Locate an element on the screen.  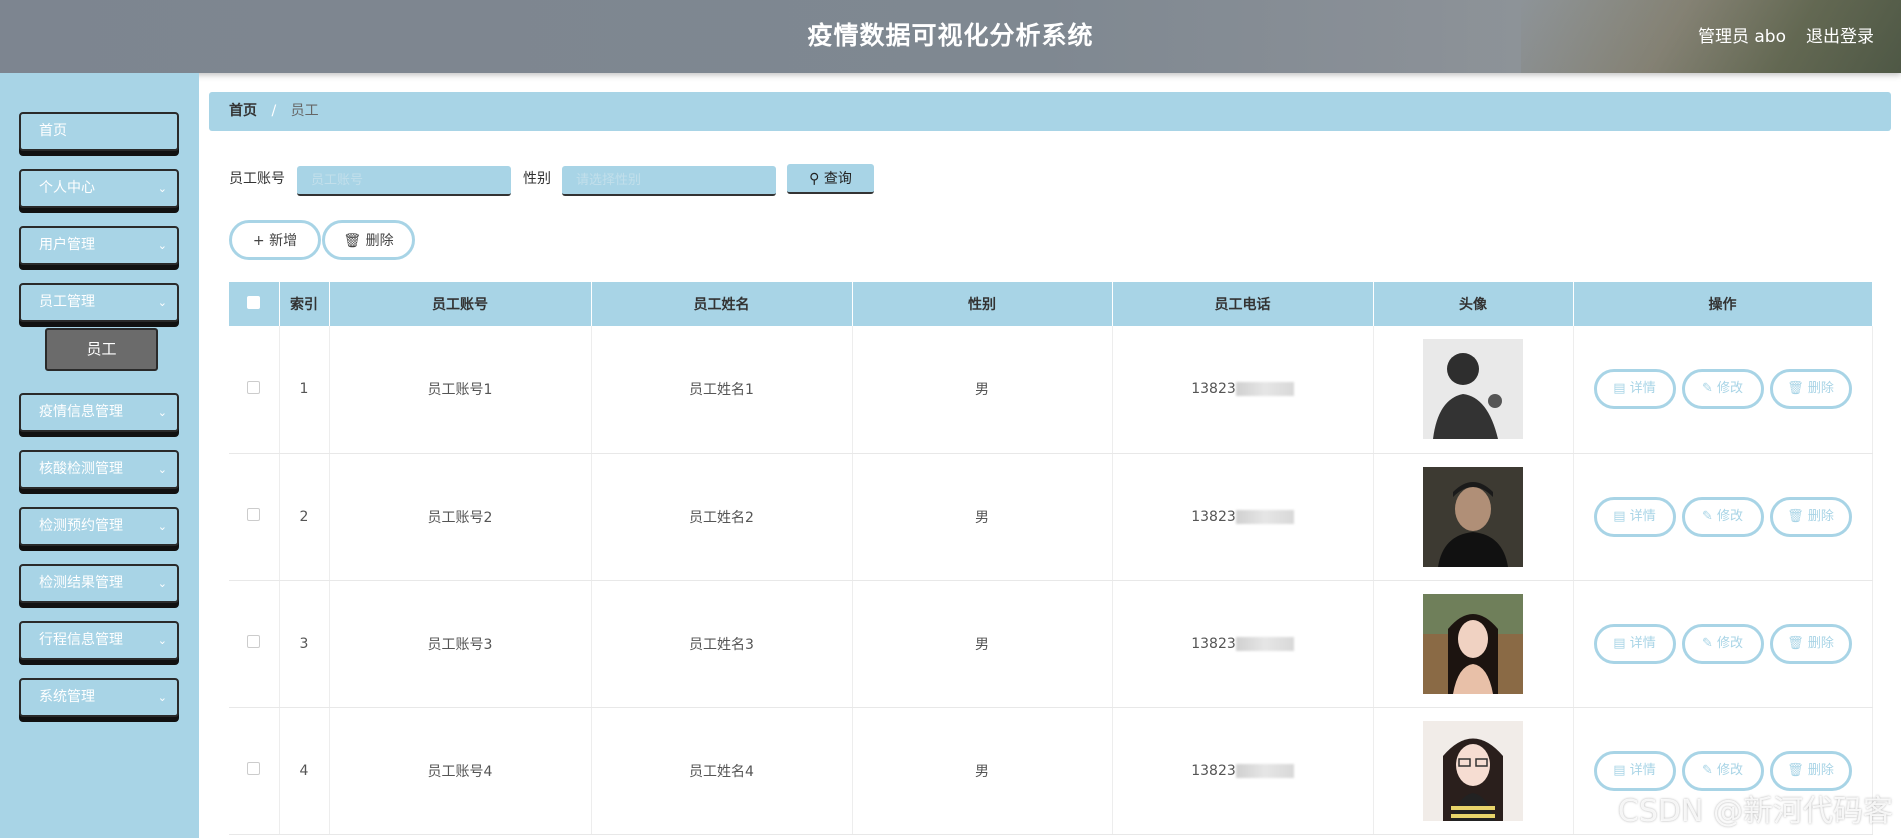
column-header: 员工电话 is located at coordinates (1243, 304).